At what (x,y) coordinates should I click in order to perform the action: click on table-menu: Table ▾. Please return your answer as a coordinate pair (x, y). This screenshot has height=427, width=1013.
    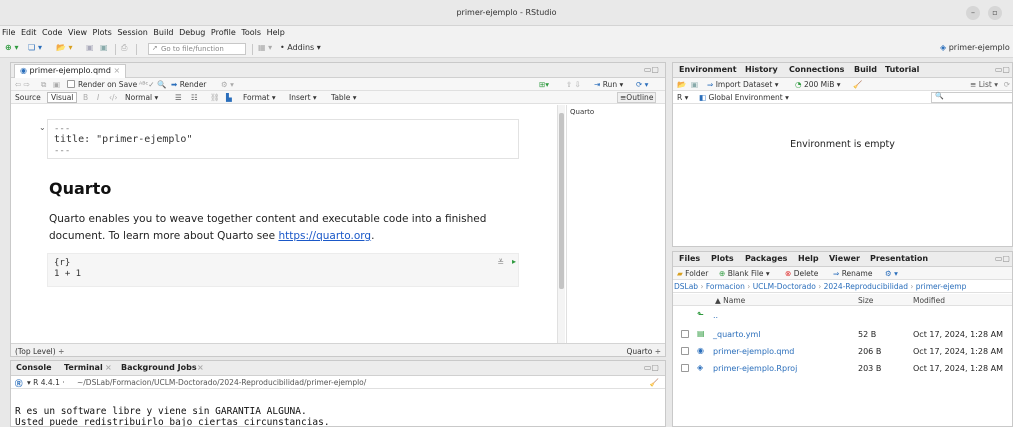
    Looking at the image, I should click on (344, 97).